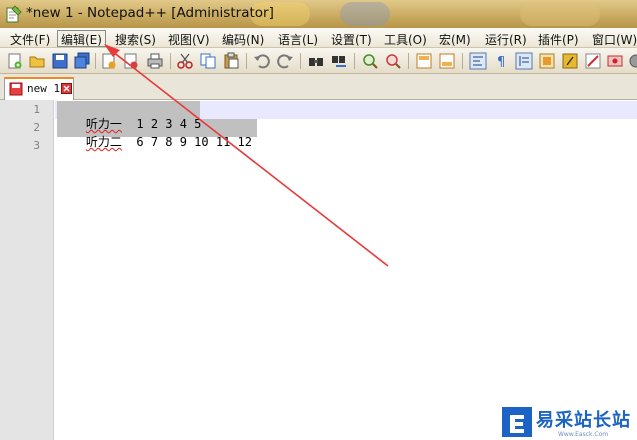 The image size is (637, 440). Describe the element at coordinates (455, 38) in the screenshot. I see `menu-macro: 宏(M)` at that location.